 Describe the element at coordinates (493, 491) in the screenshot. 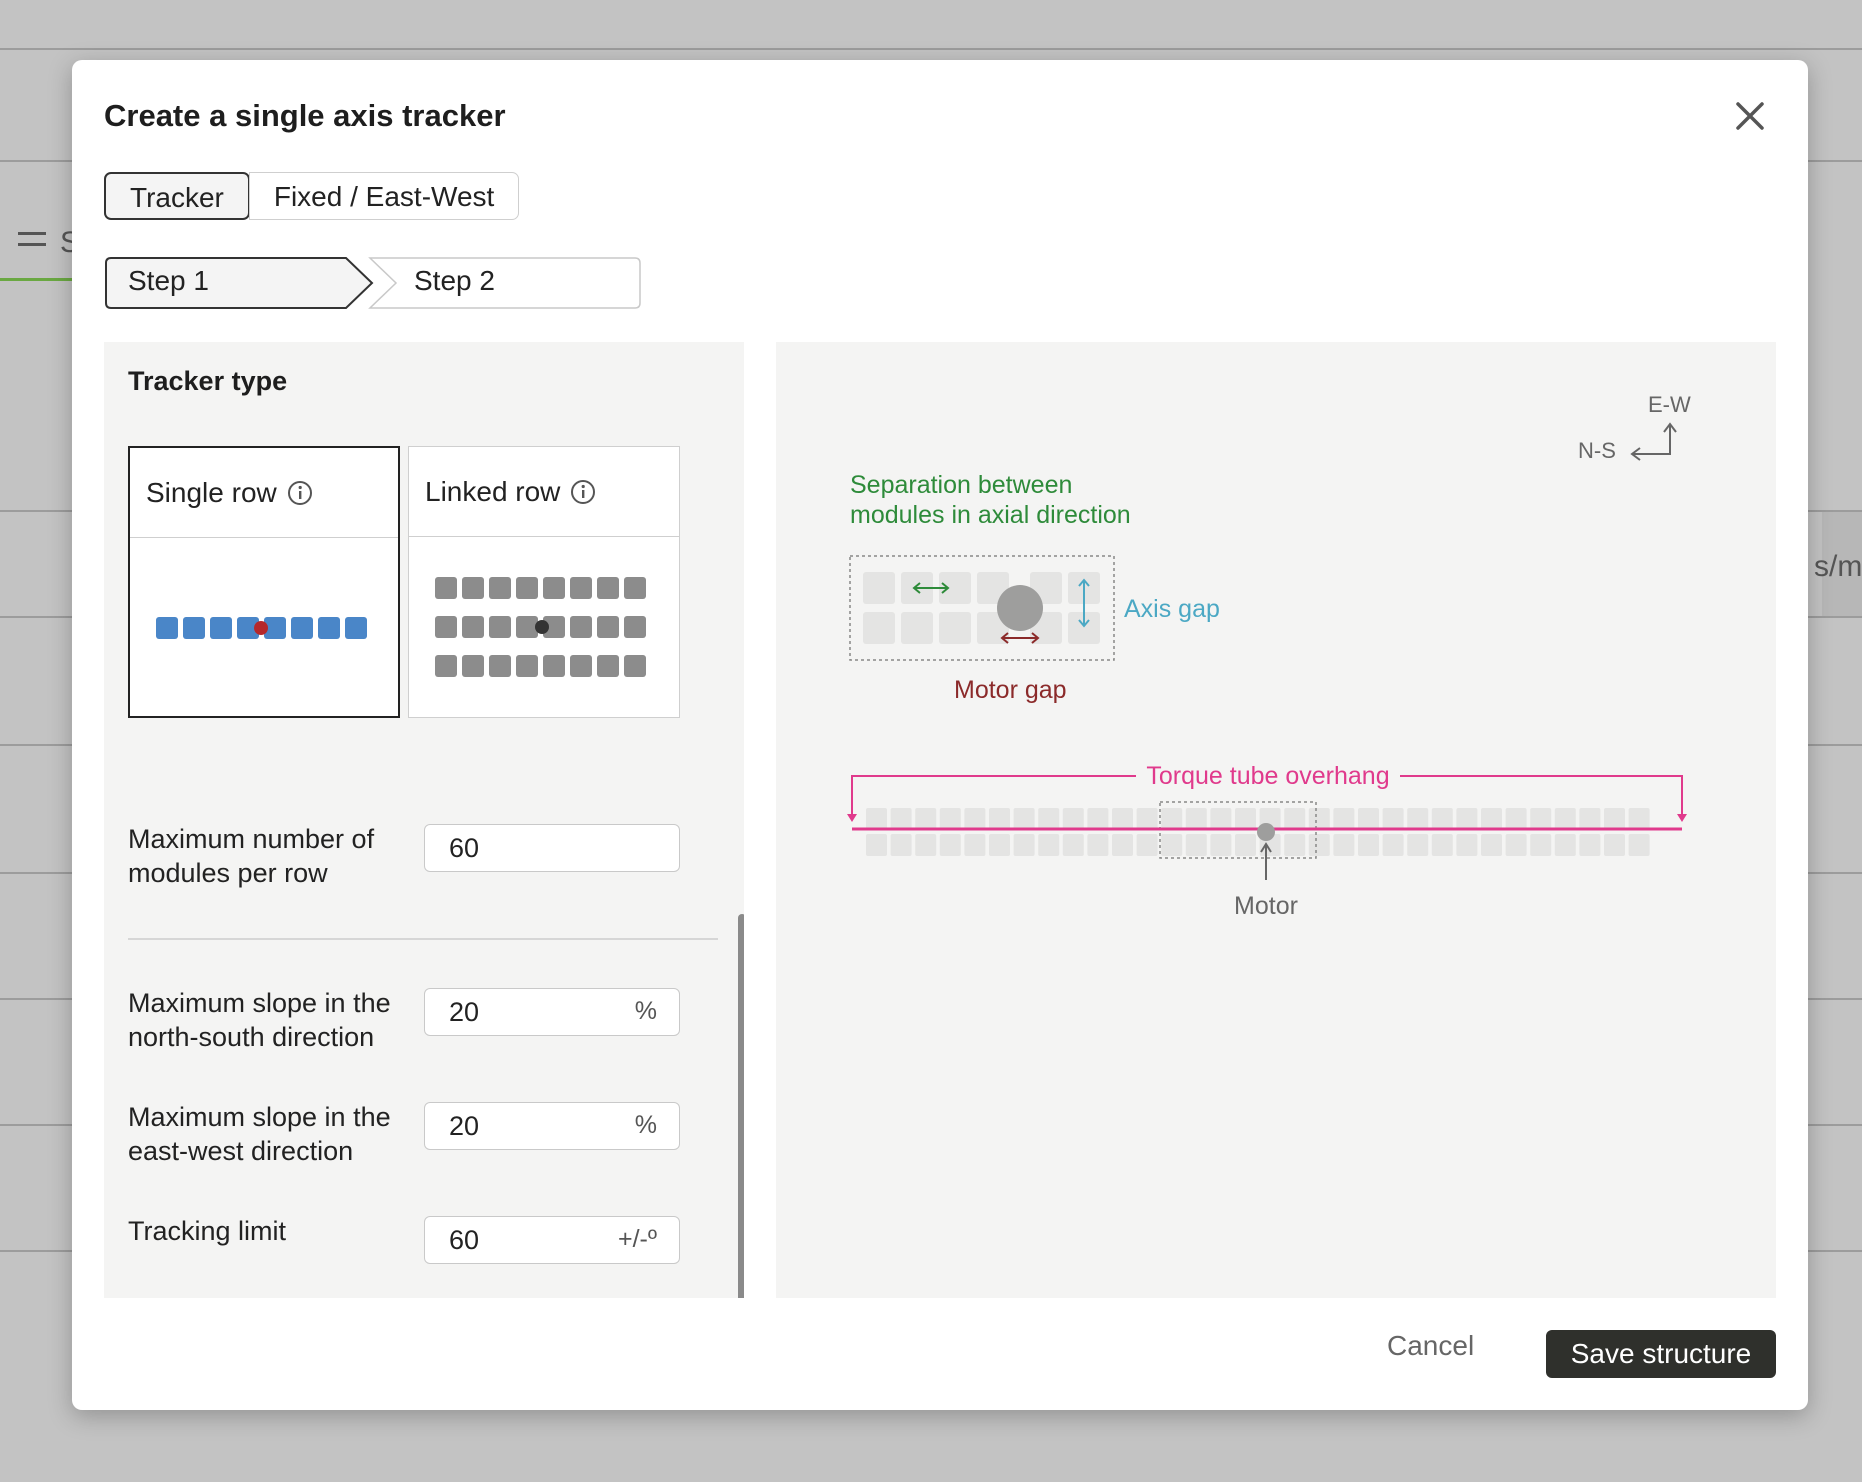

I see `card-label: Linked row` at that location.